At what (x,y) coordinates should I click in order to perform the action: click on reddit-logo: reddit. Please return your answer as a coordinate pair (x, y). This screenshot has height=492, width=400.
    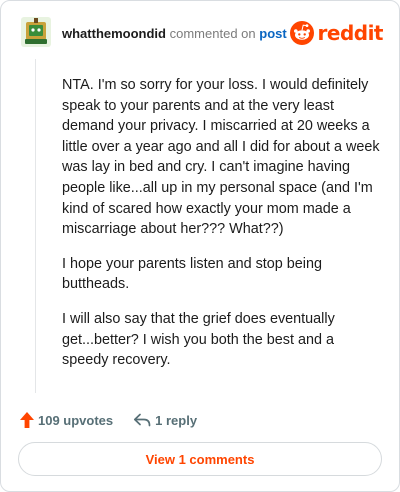
    Looking at the image, I should click on (336, 33).